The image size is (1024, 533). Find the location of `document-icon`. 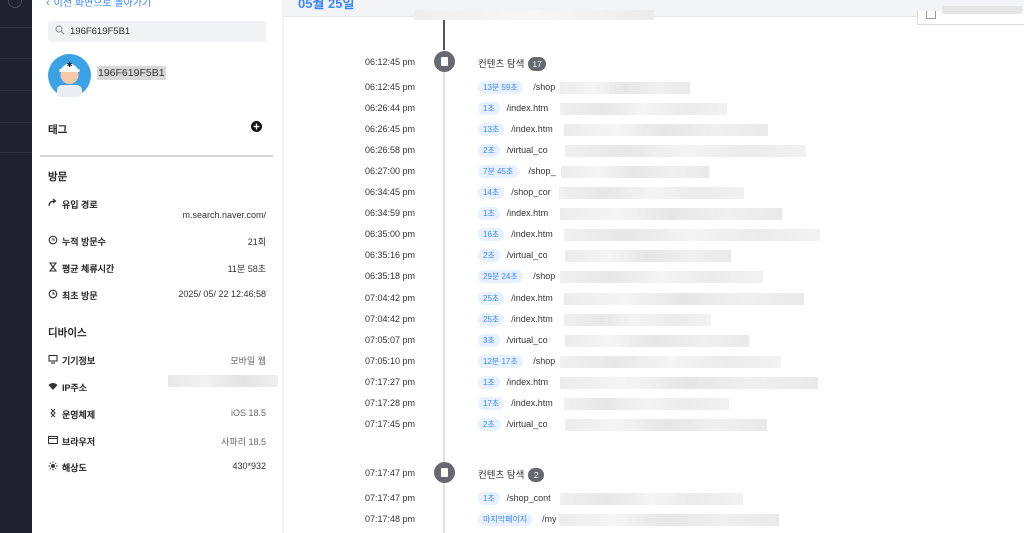

document-icon is located at coordinates (444, 61).